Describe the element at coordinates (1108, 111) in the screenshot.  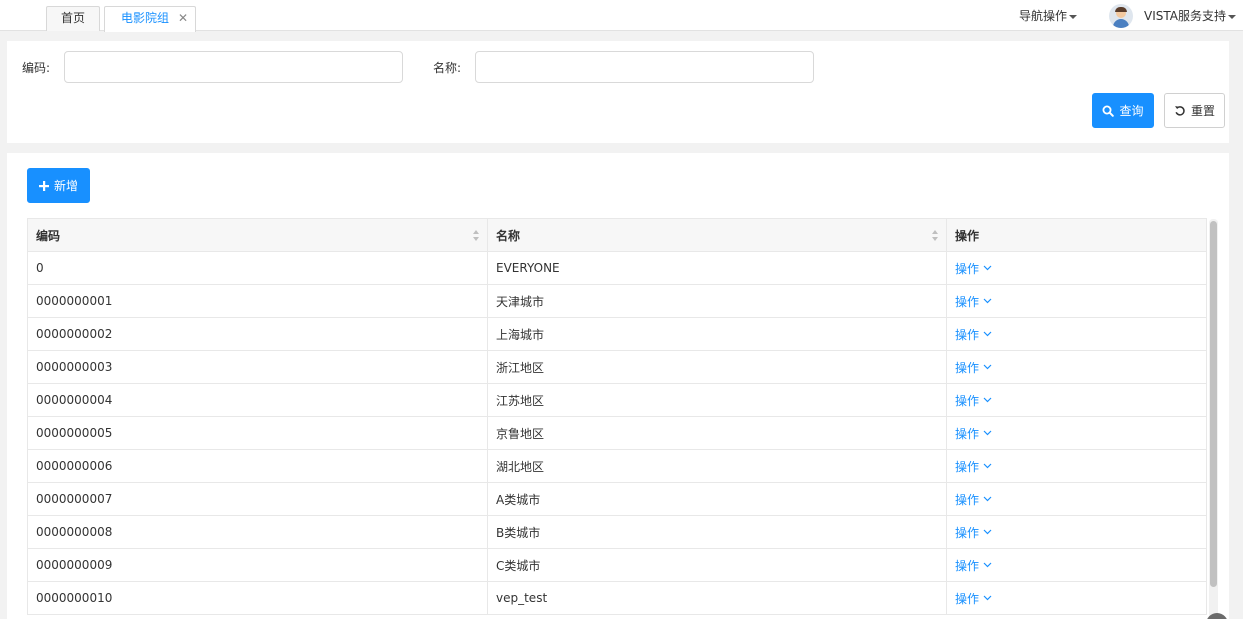
I see `search-icon` at that location.